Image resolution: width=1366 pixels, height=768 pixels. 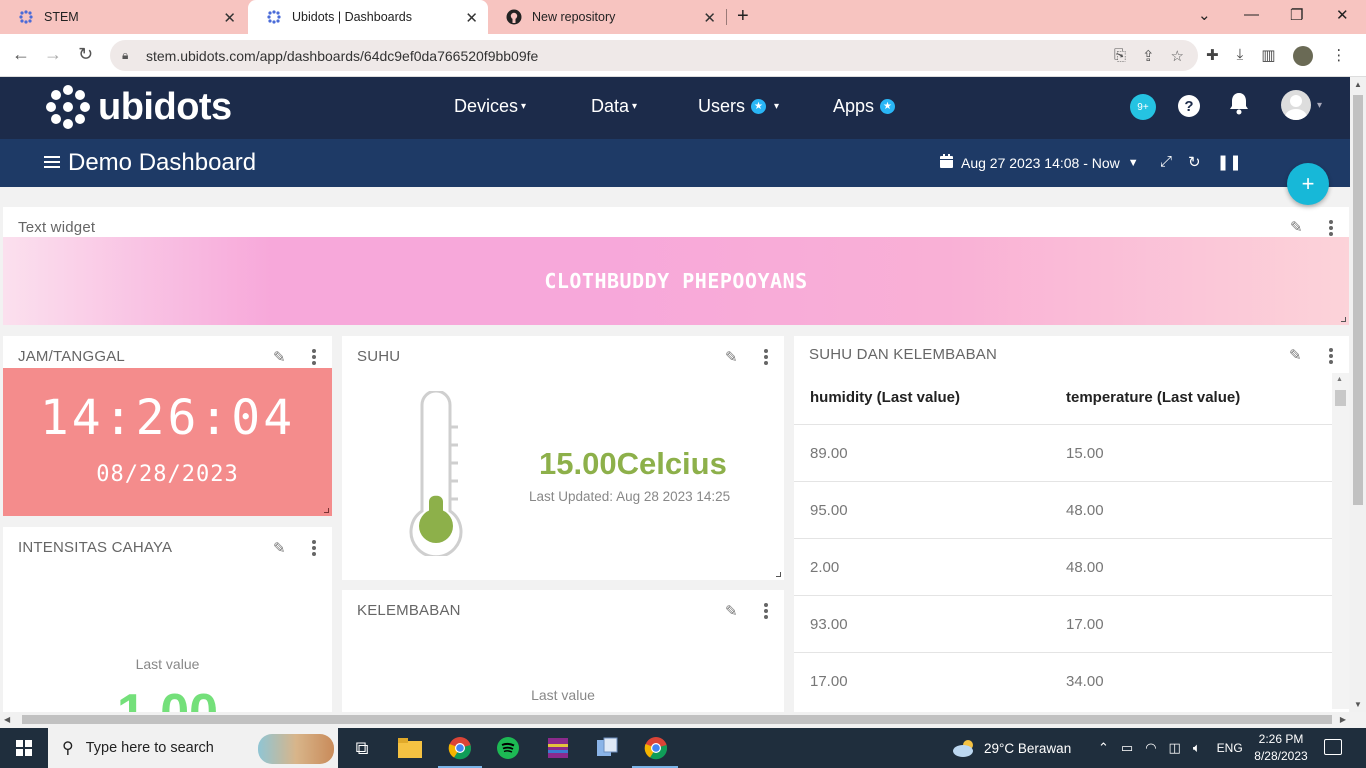 I want to click on tab-ubidots-dashboards: Ubidots | Dashboards ✕, so click(x=368, y=17).